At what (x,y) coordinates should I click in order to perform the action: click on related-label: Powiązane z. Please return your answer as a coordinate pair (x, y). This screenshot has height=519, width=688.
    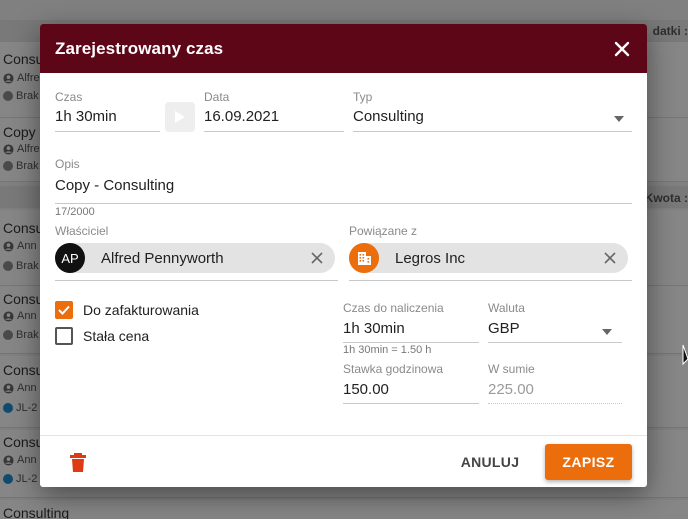
    Looking at the image, I should click on (383, 231).